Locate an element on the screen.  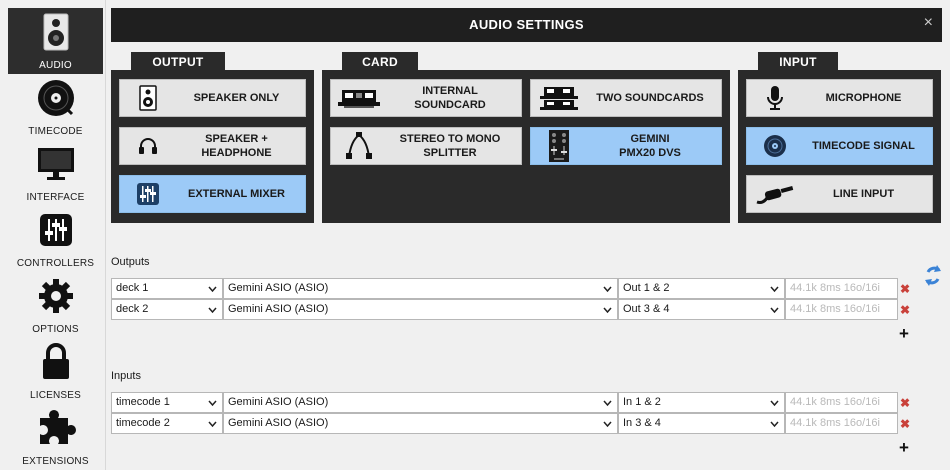
output-group-title: OUTPUT is located at coordinates (178, 62).